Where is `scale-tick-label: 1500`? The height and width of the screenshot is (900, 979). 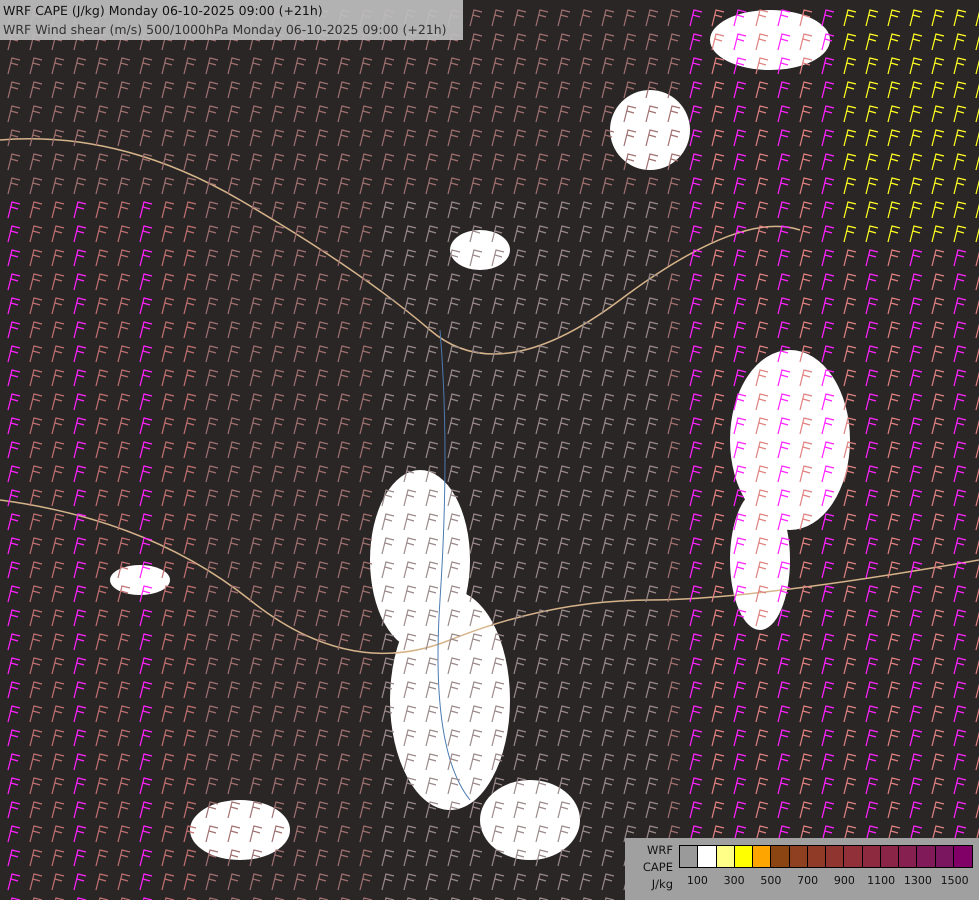
scale-tick-label: 1500 is located at coordinates (955, 880).